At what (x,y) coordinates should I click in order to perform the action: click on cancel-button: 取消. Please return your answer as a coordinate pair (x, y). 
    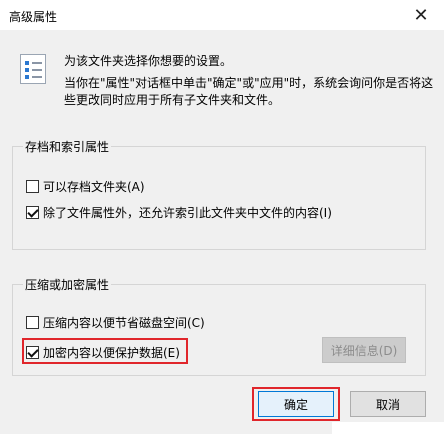
    Looking at the image, I should click on (388, 404).